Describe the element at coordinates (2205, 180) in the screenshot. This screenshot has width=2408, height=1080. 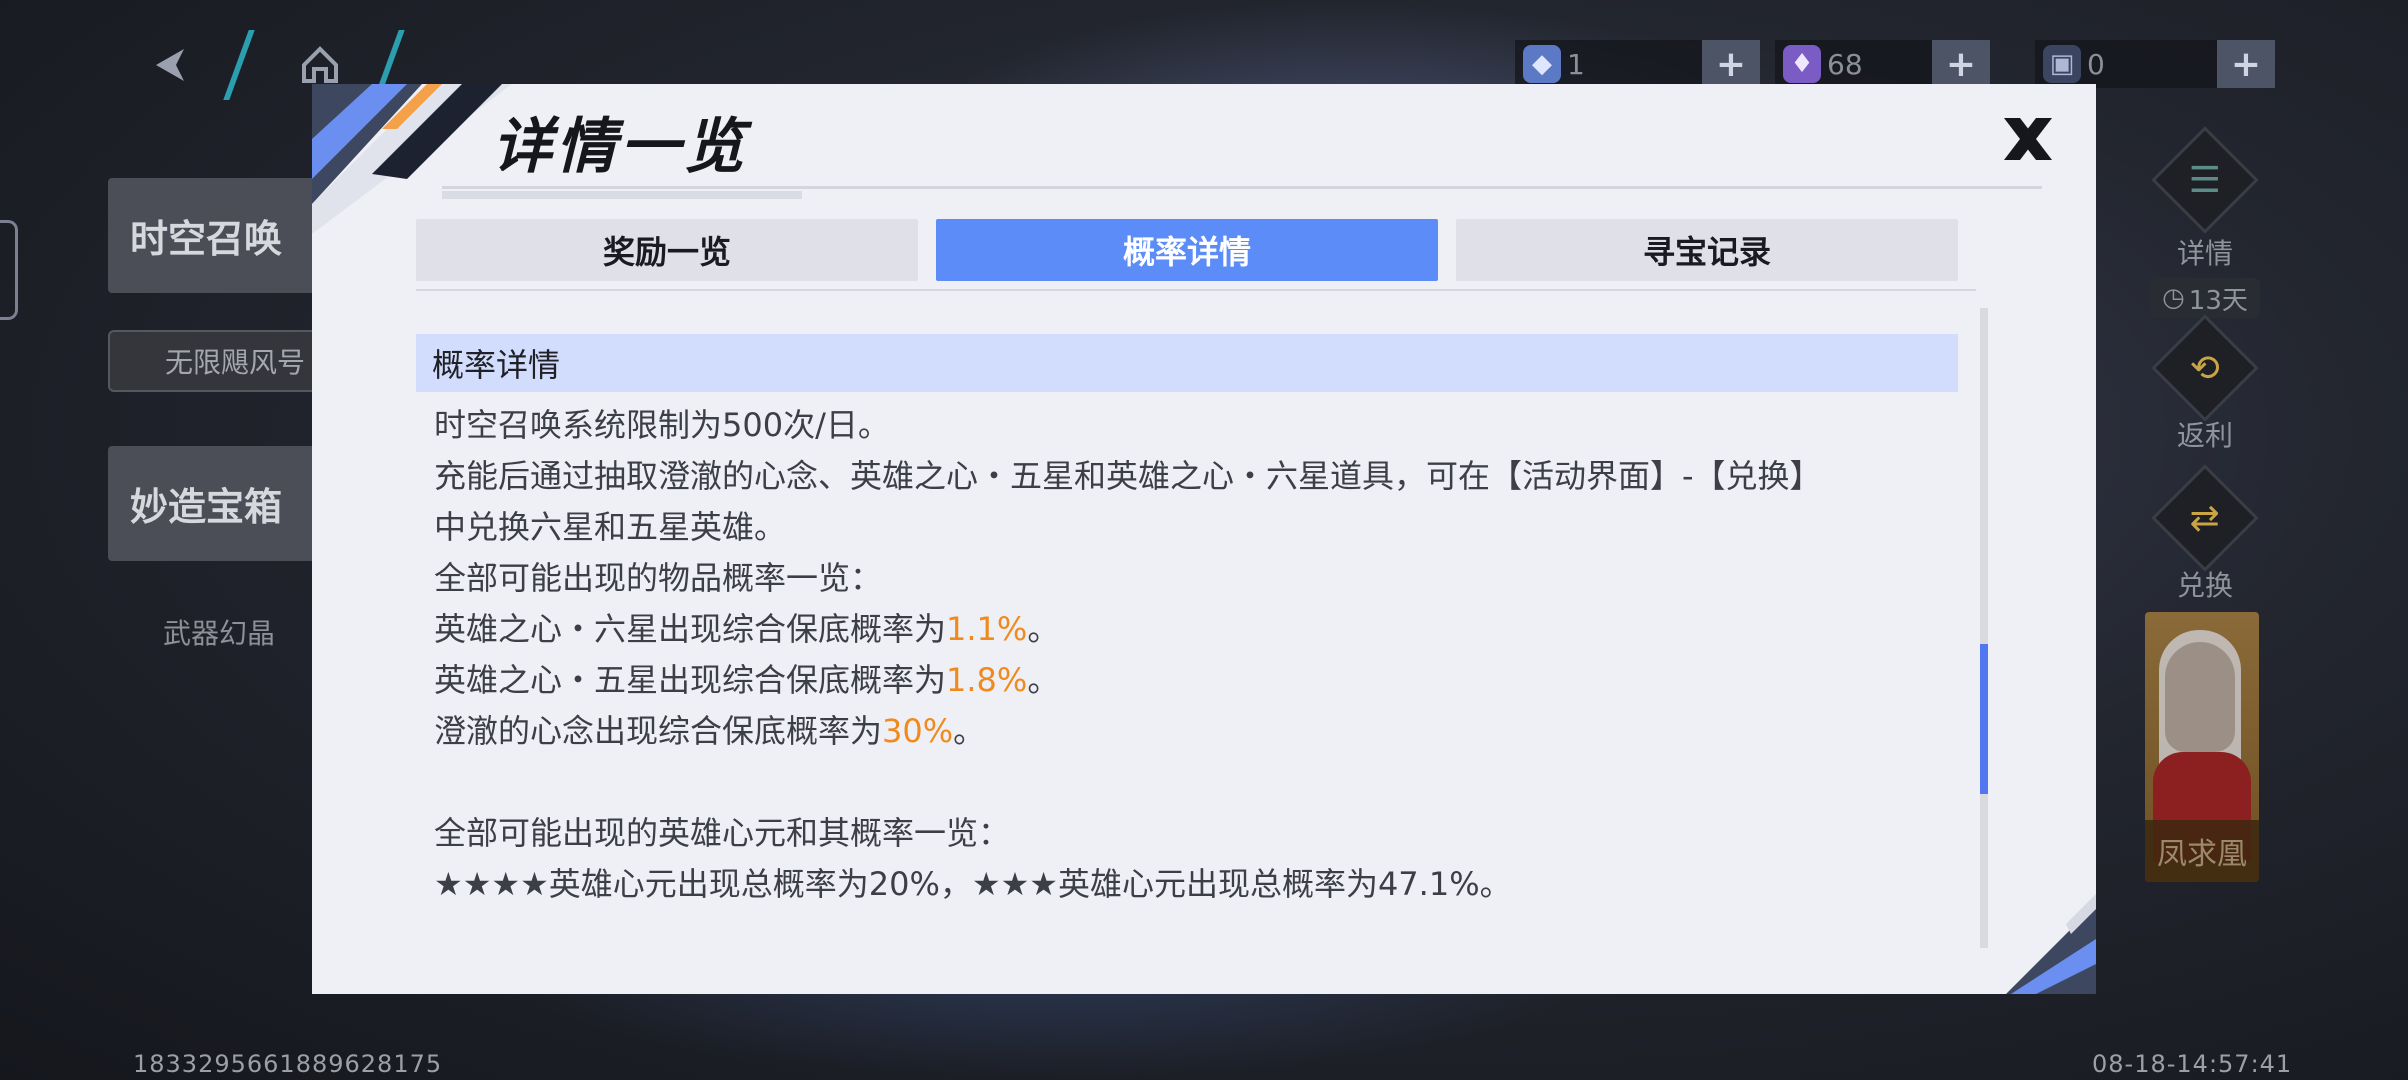
I see `list-icon: ☰` at that location.